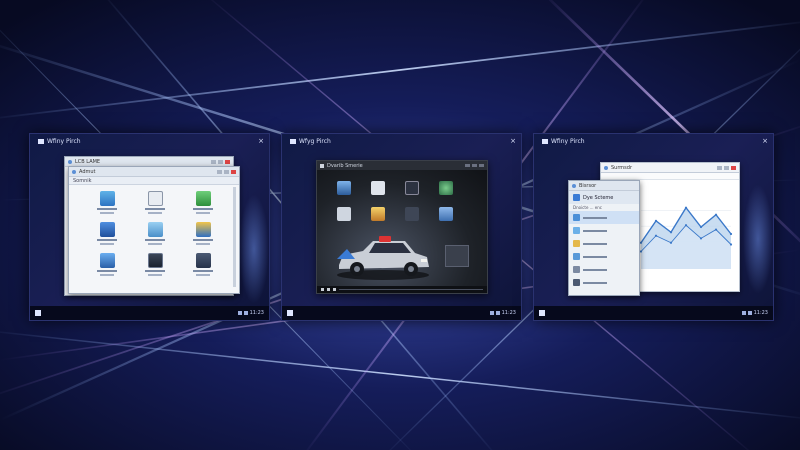 The image size is (800, 450). Describe the element at coordinates (293, 141) in the screenshot. I see `desktop-icon` at that location.